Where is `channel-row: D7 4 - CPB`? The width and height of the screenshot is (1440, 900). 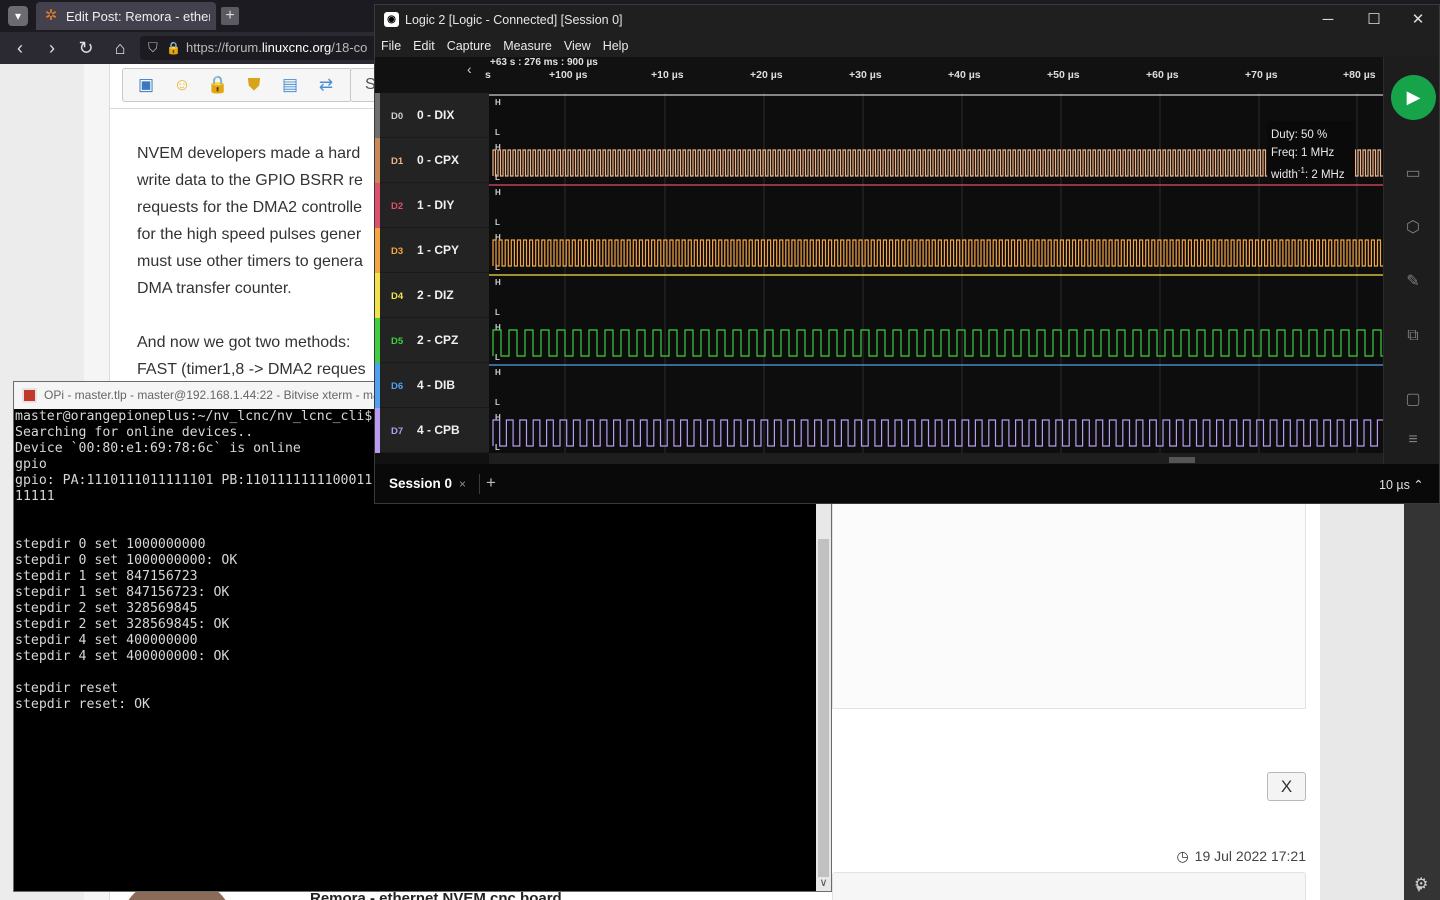
channel-row: D7 4 - CPB is located at coordinates (432, 430).